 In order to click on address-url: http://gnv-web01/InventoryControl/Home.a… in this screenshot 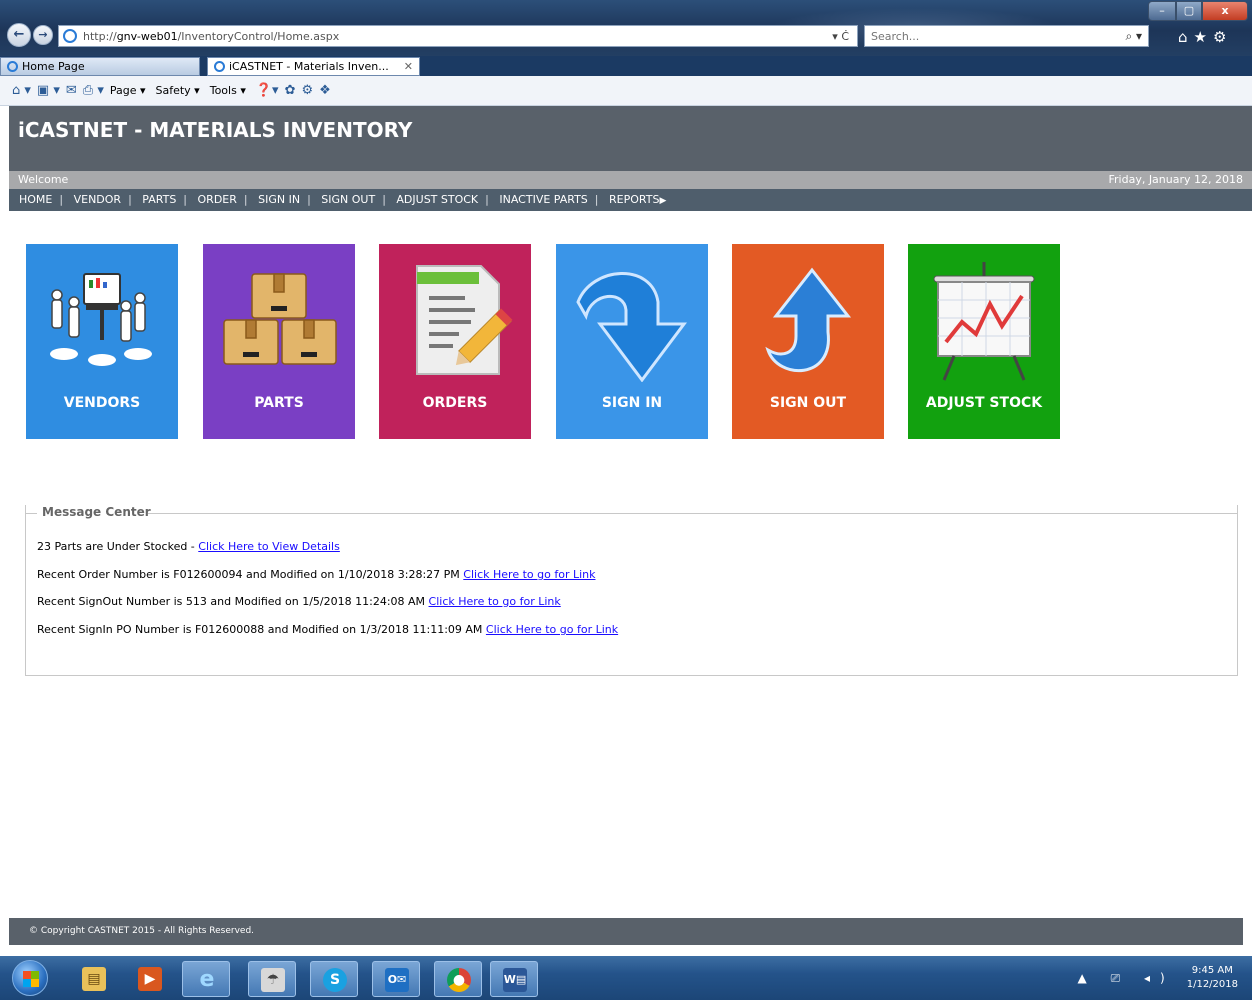, I will do `click(211, 36)`.